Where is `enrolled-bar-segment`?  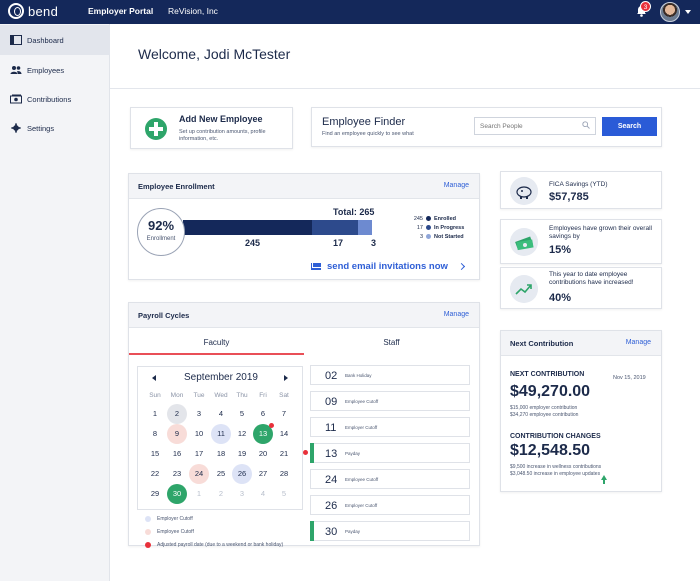 enrolled-bar-segment is located at coordinates (248, 227).